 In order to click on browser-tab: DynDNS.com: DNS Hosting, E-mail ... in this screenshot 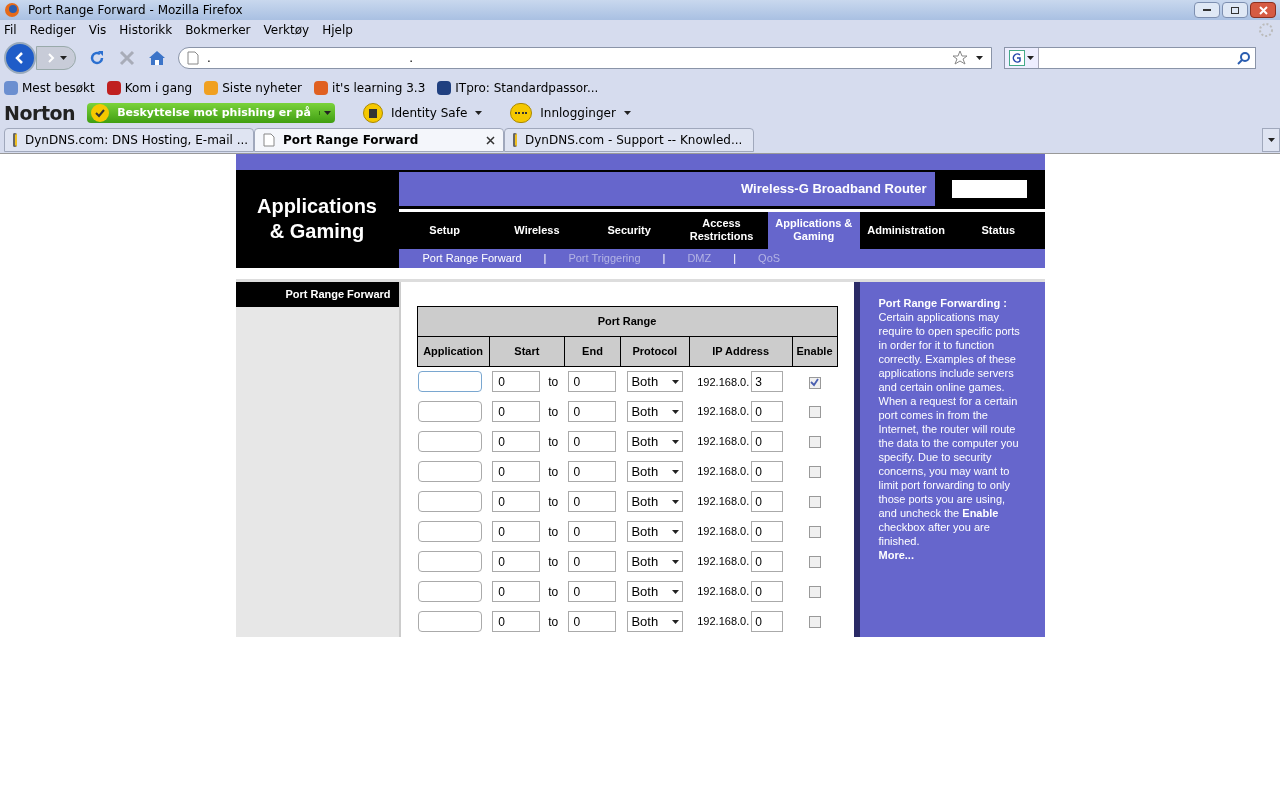, I will do `click(129, 140)`.